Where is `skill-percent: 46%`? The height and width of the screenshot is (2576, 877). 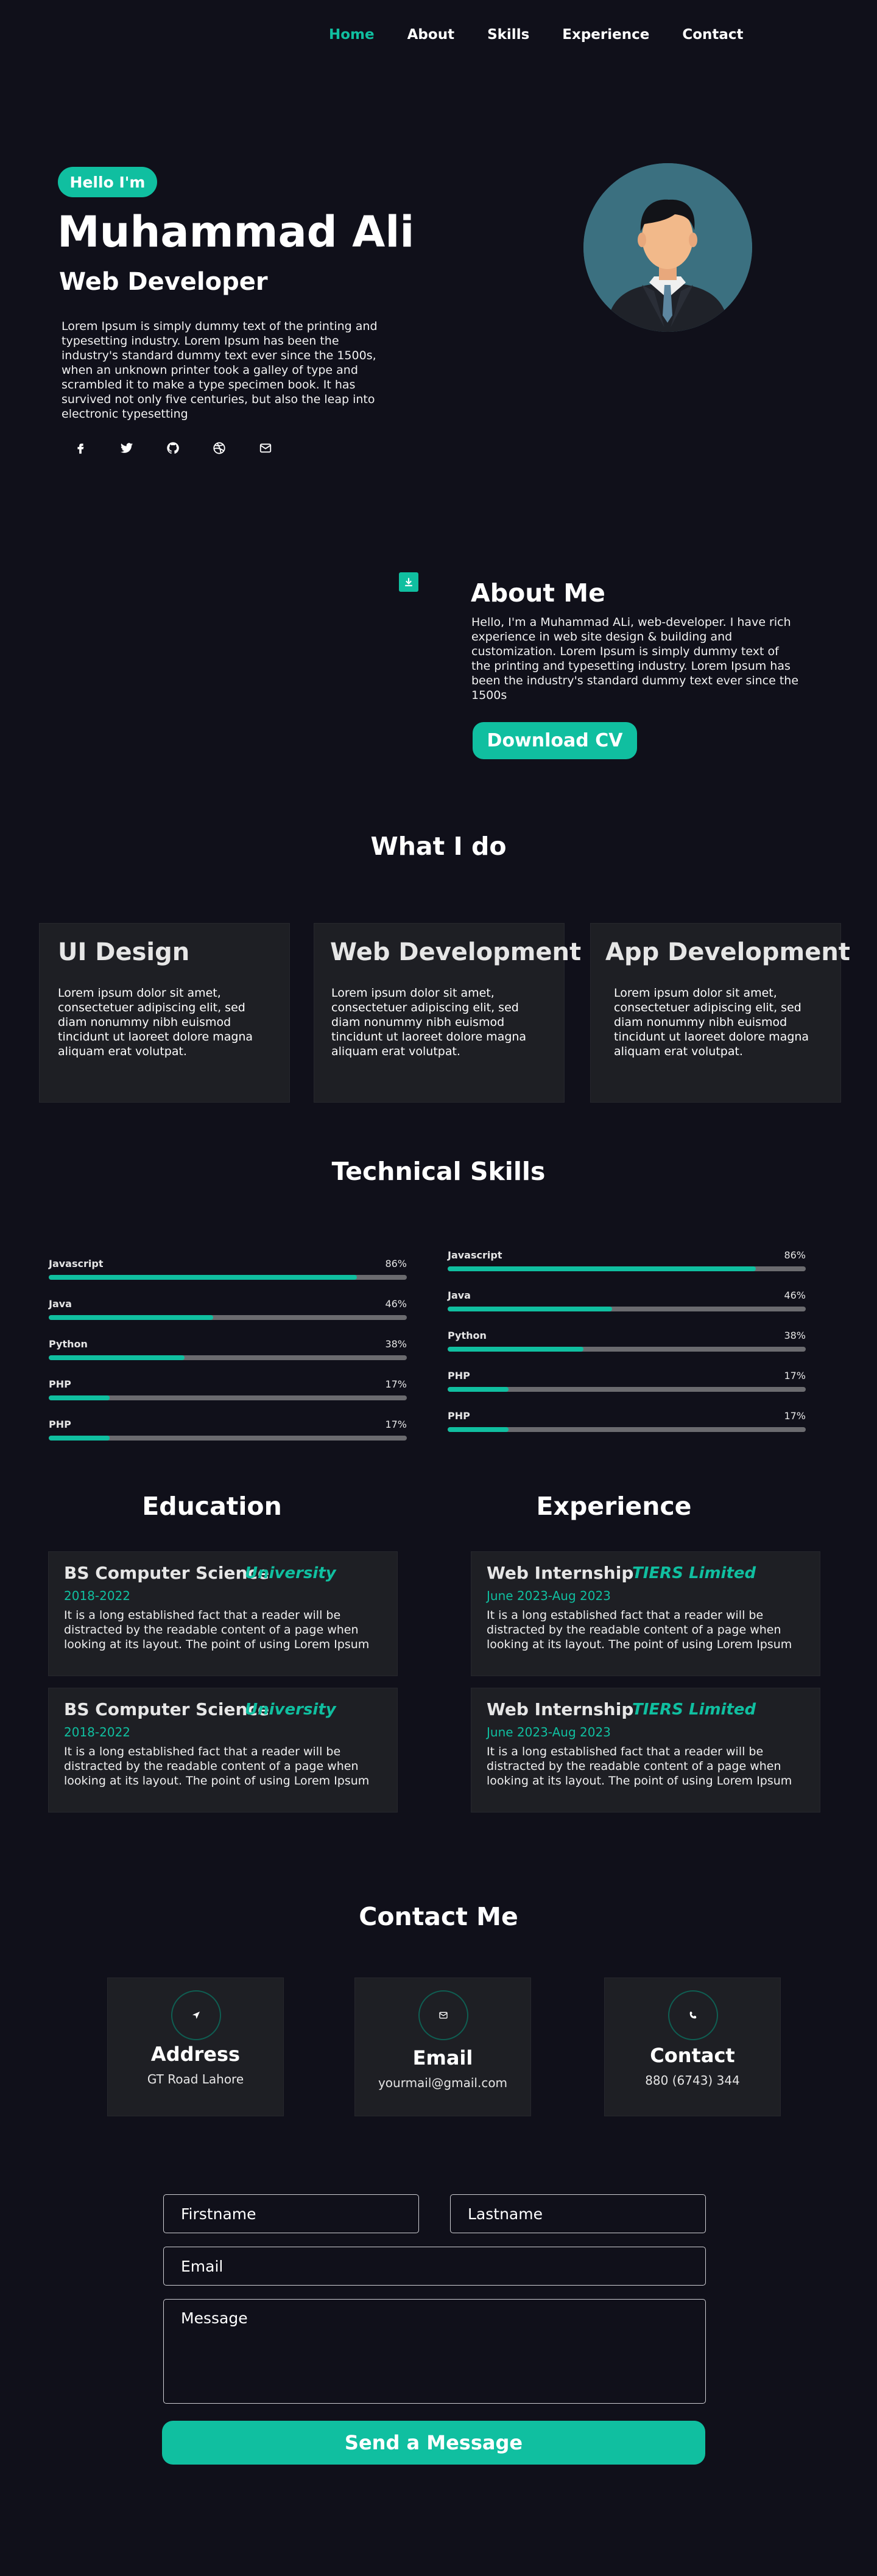
skill-percent: 46% is located at coordinates (396, 1304).